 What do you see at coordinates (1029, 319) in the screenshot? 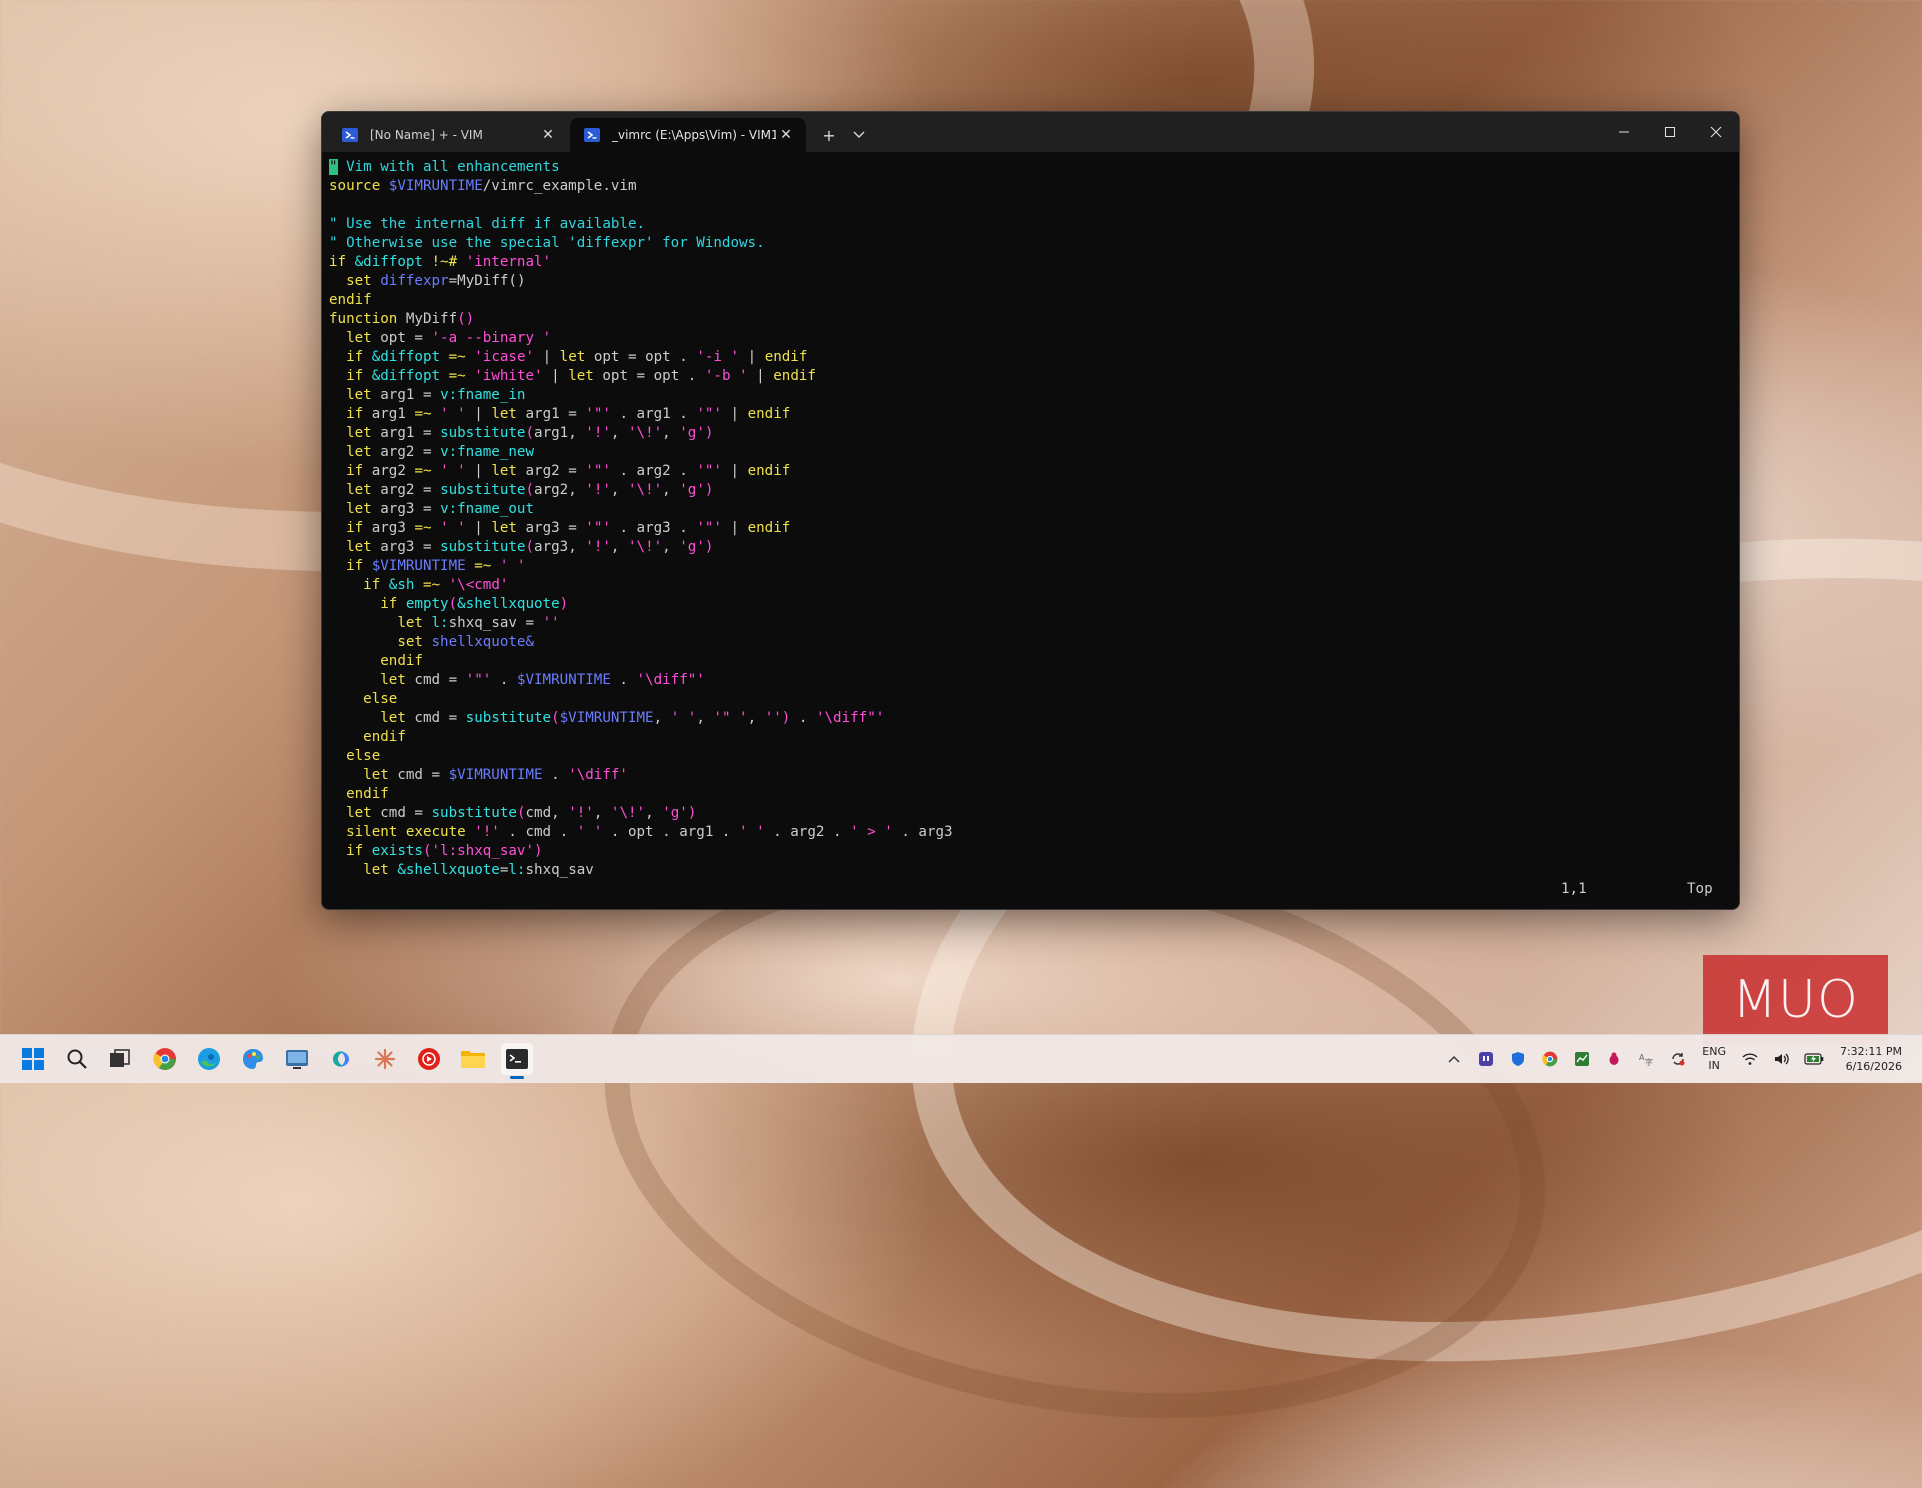
I see `code-line: function MyDiff()` at bounding box center [1029, 319].